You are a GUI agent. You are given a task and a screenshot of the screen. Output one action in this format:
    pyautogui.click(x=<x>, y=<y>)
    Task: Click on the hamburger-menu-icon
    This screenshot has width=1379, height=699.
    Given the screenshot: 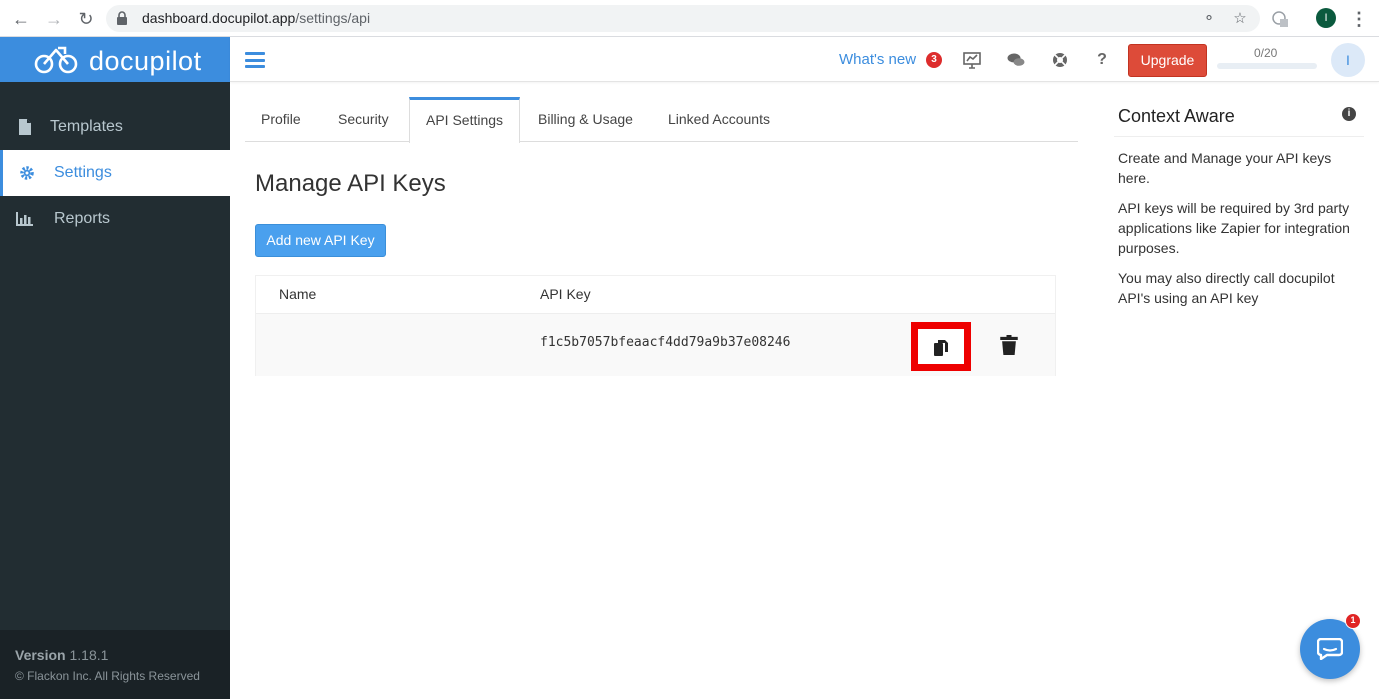 What is the action you would take?
    pyautogui.click(x=255, y=60)
    